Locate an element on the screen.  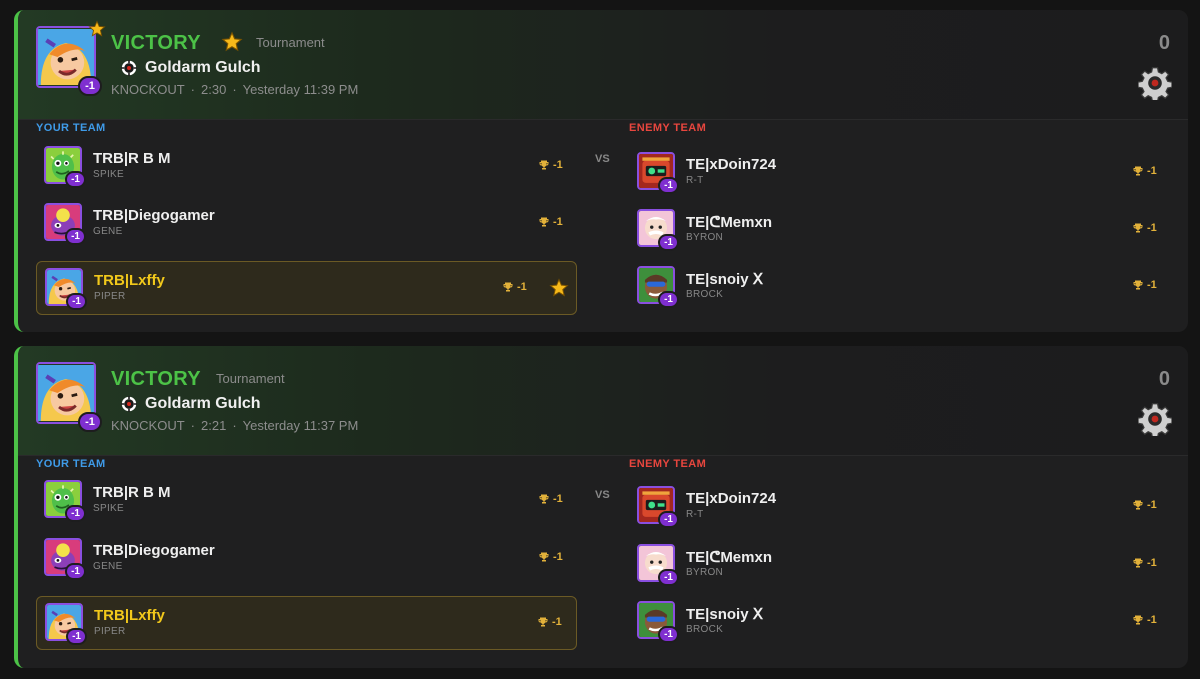
map-row: Goldarm Gulch is located at coordinates (191, 404).